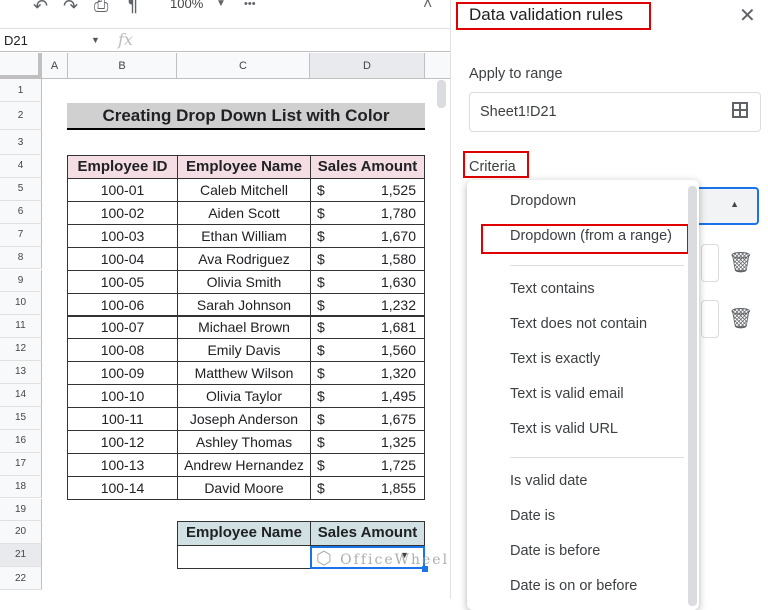 The height and width of the screenshot is (610, 768). What do you see at coordinates (21, 418) in the screenshot?
I see `row-header: 15` at bounding box center [21, 418].